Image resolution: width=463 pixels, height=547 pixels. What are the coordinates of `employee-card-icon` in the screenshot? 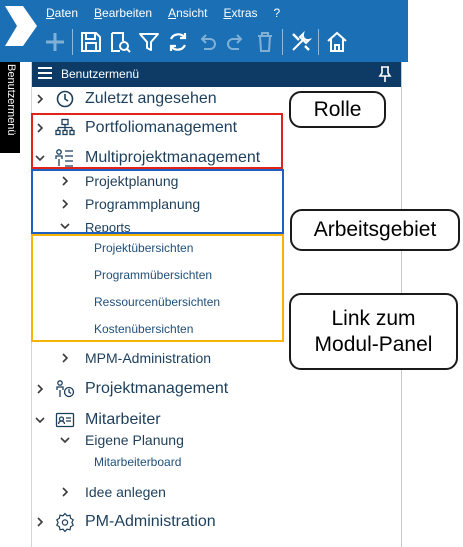 It's located at (65, 420).